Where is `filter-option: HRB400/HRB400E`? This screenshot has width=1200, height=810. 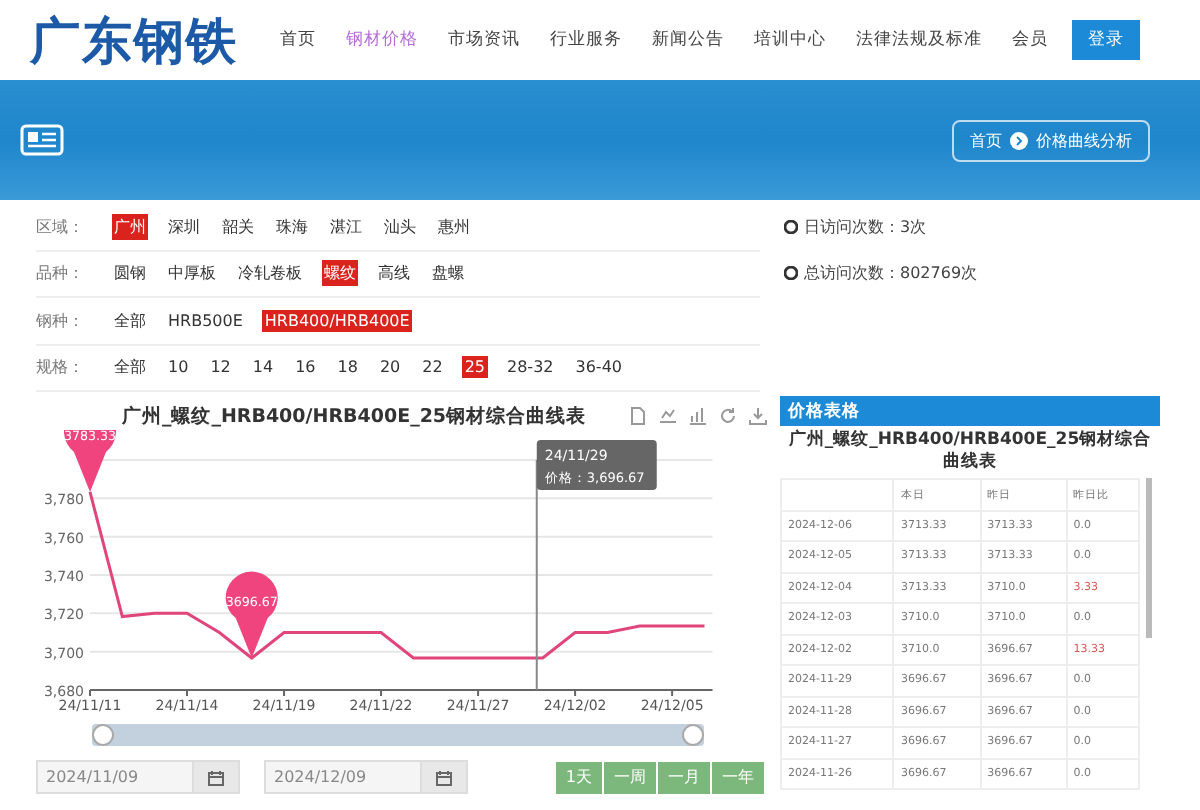 filter-option: HRB400/HRB400E is located at coordinates (337, 320).